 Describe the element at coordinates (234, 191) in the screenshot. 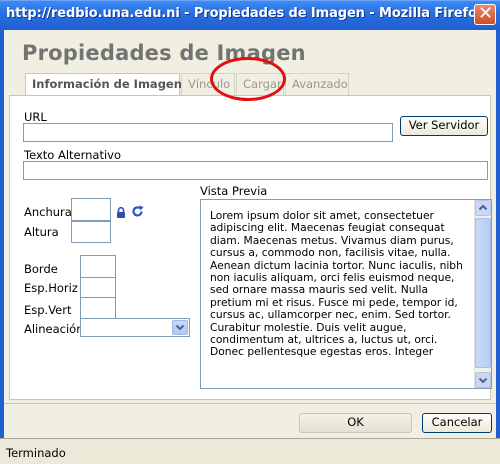

I see `preview-label: Vista Previa` at that location.